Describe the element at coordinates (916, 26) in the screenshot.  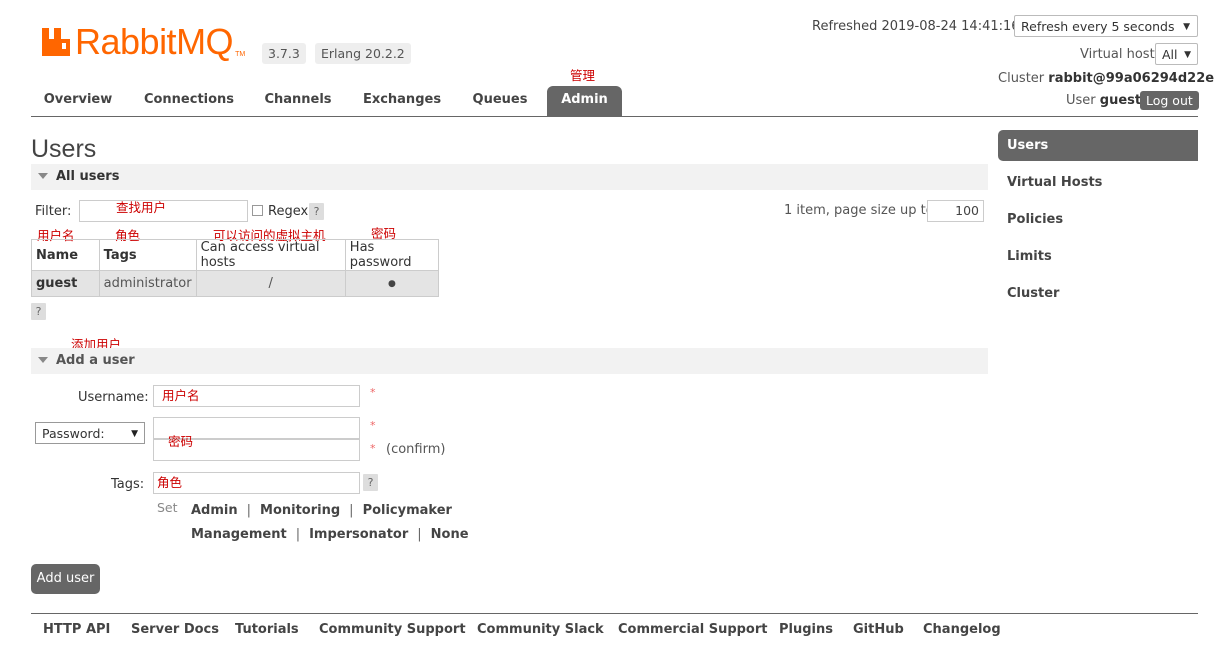
I see `refreshed-timestamp: Refreshed 2019-08-24 14:41:16` at that location.